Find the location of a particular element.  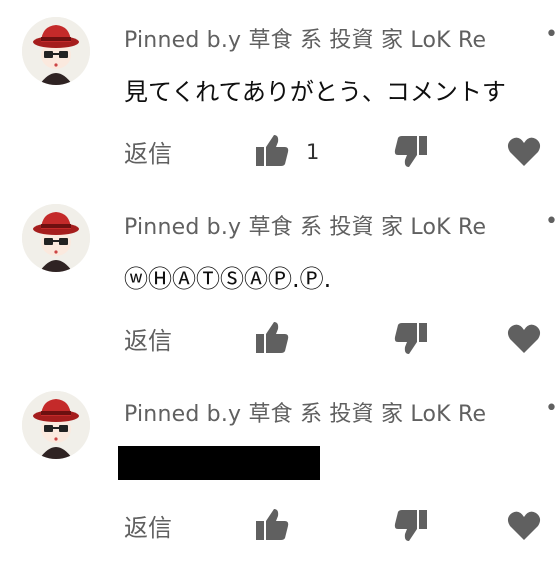

redacted-comment-text is located at coordinates (219, 463).